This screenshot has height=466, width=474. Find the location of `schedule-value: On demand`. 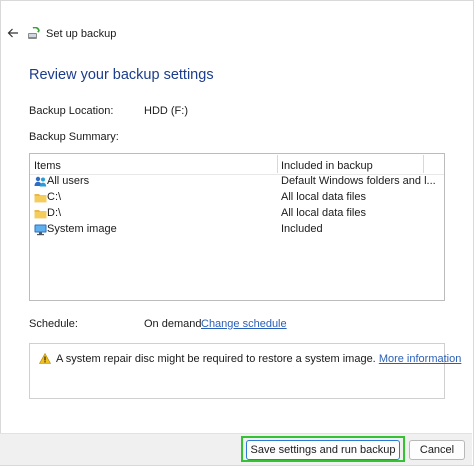

schedule-value: On demand is located at coordinates (173, 324).